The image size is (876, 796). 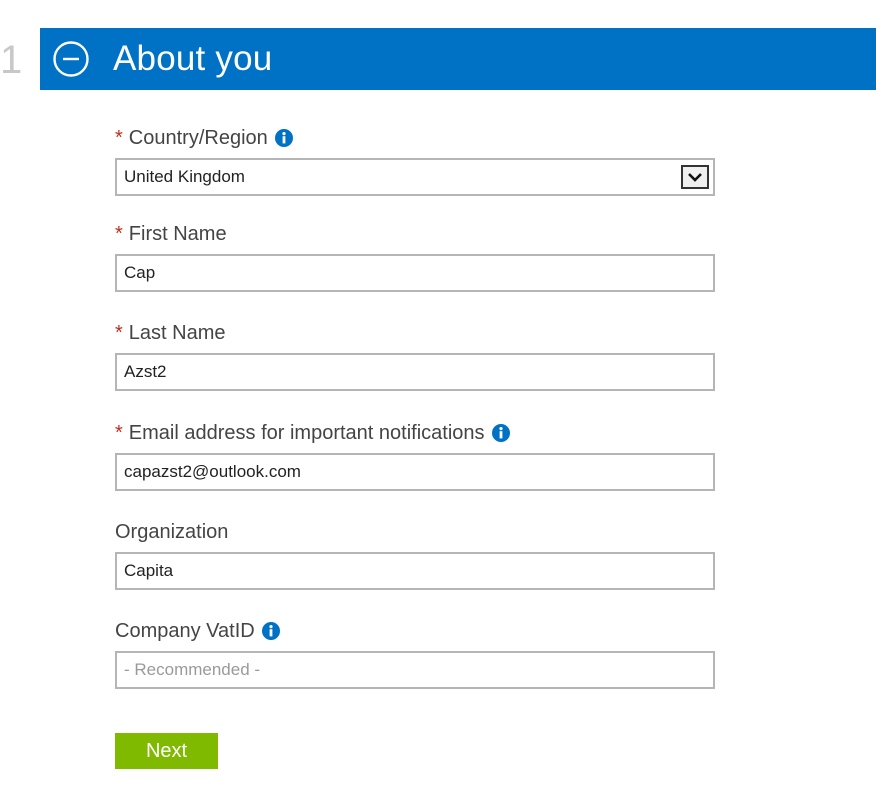 I want to click on first-name-field: * First Name, so click(x=415, y=267).